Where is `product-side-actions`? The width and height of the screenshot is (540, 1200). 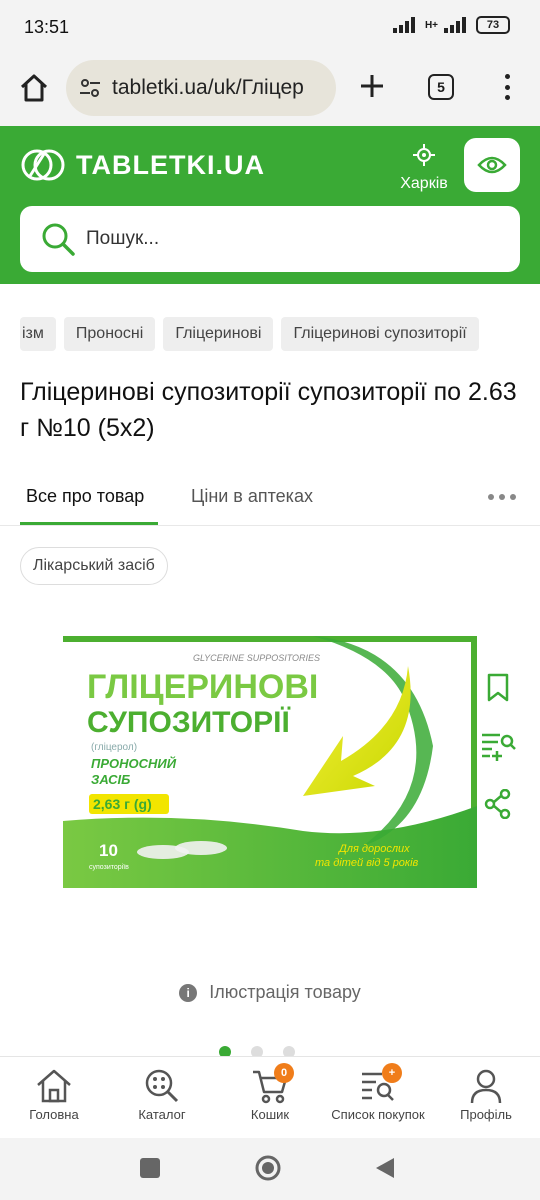 product-side-actions is located at coordinates (500, 757).